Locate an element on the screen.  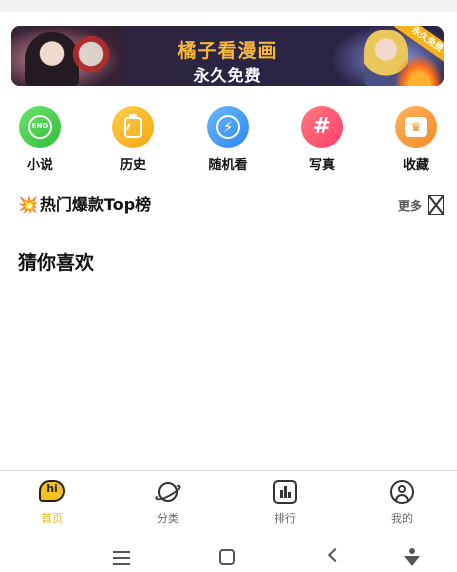
quick-nav-label: 写真 is located at coordinates (321, 165).